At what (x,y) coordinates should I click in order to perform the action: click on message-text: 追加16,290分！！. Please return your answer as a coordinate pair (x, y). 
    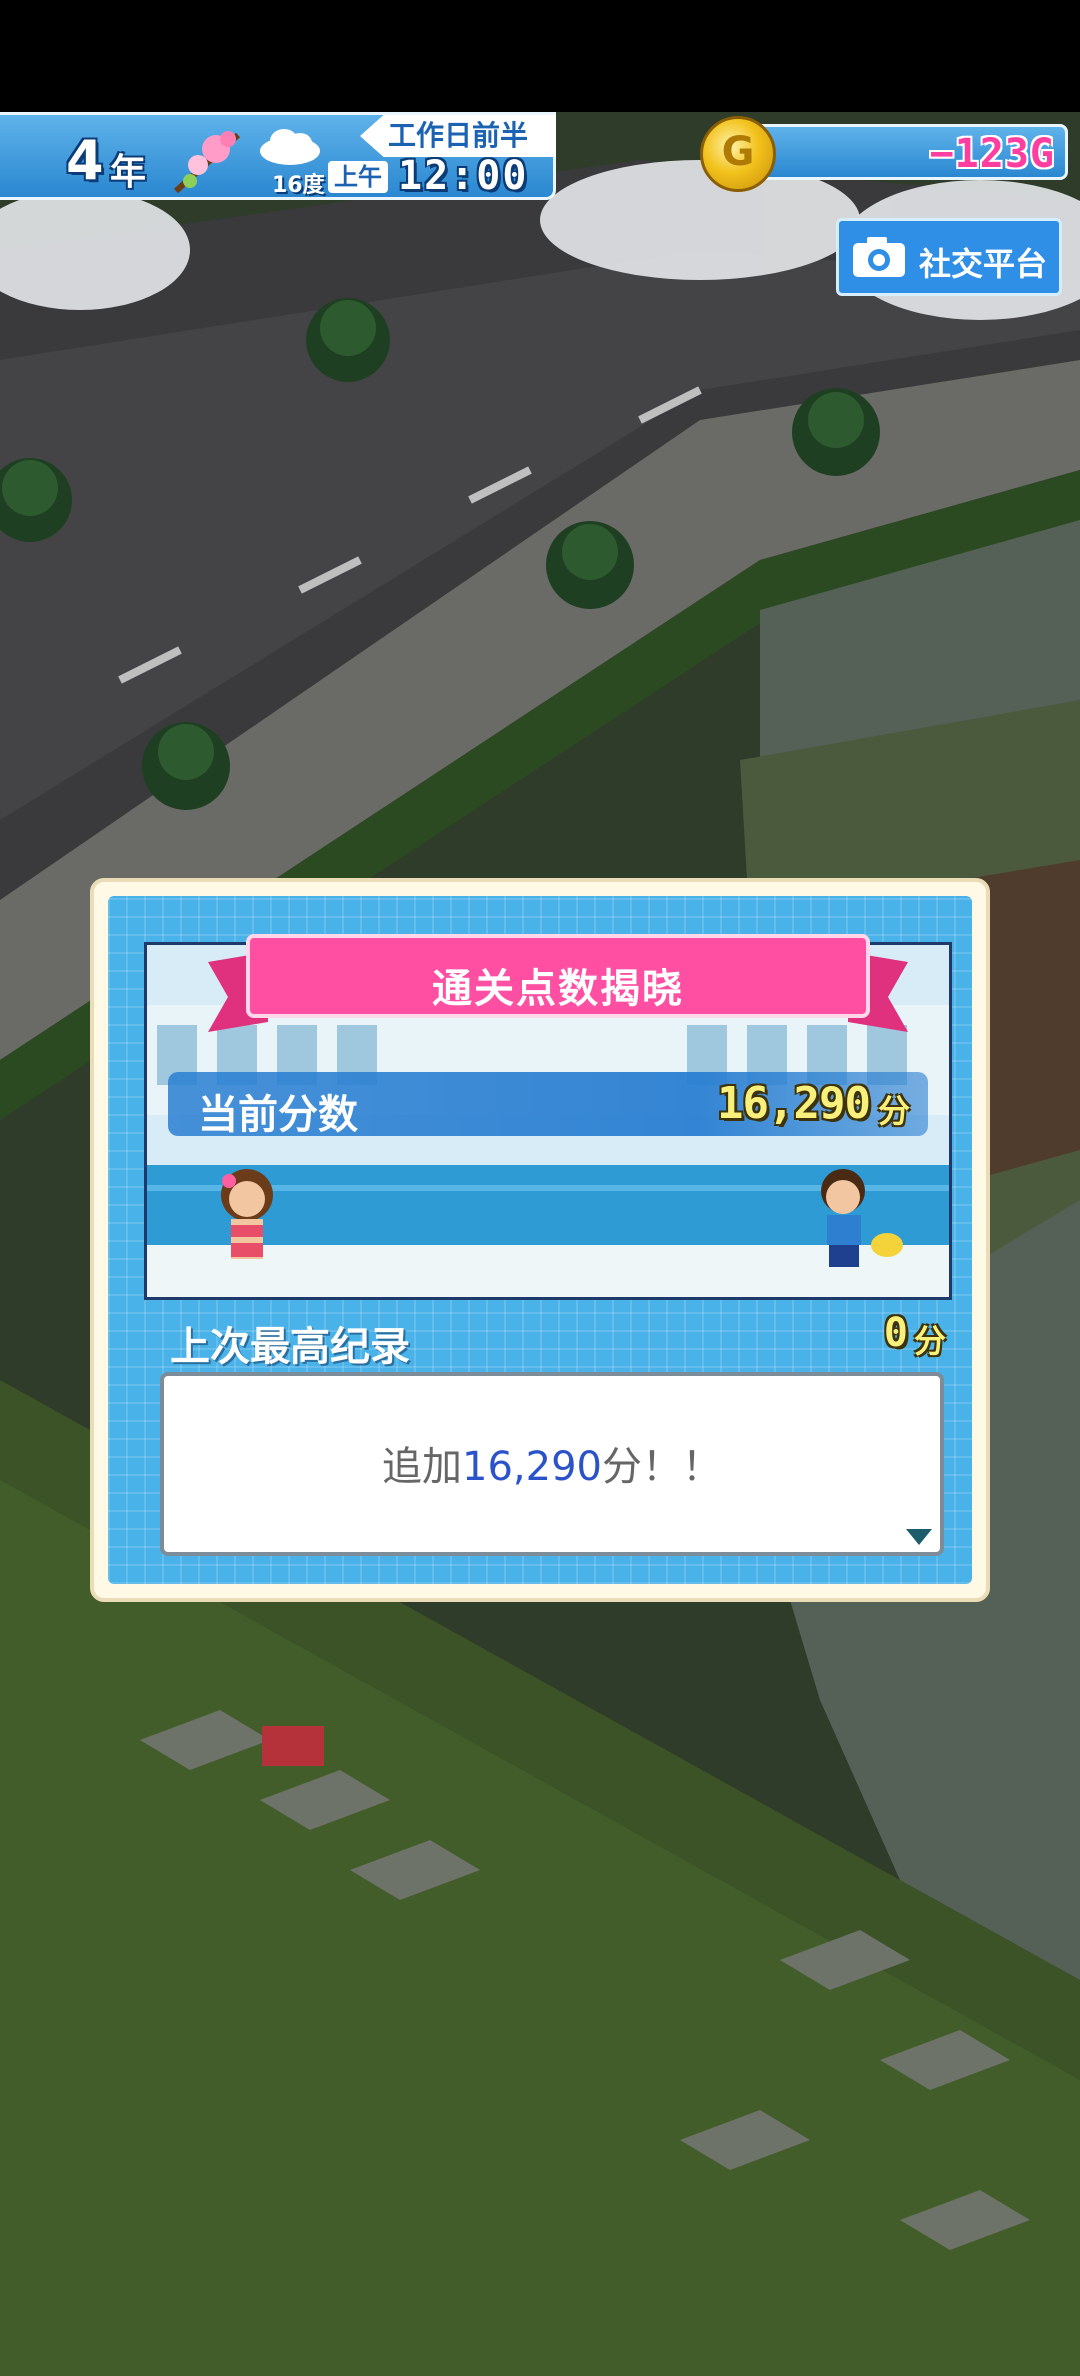
    Looking at the image, I should click on (552, 1463).